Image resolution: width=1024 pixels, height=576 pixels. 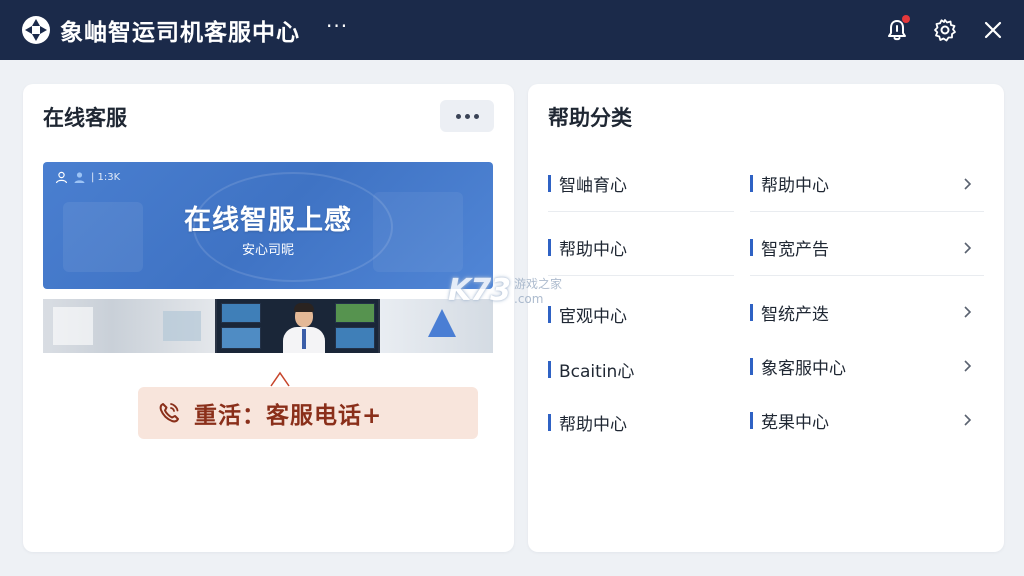 I want to click on banner-status-text: | 1:3K, so click(x=106, y=177).